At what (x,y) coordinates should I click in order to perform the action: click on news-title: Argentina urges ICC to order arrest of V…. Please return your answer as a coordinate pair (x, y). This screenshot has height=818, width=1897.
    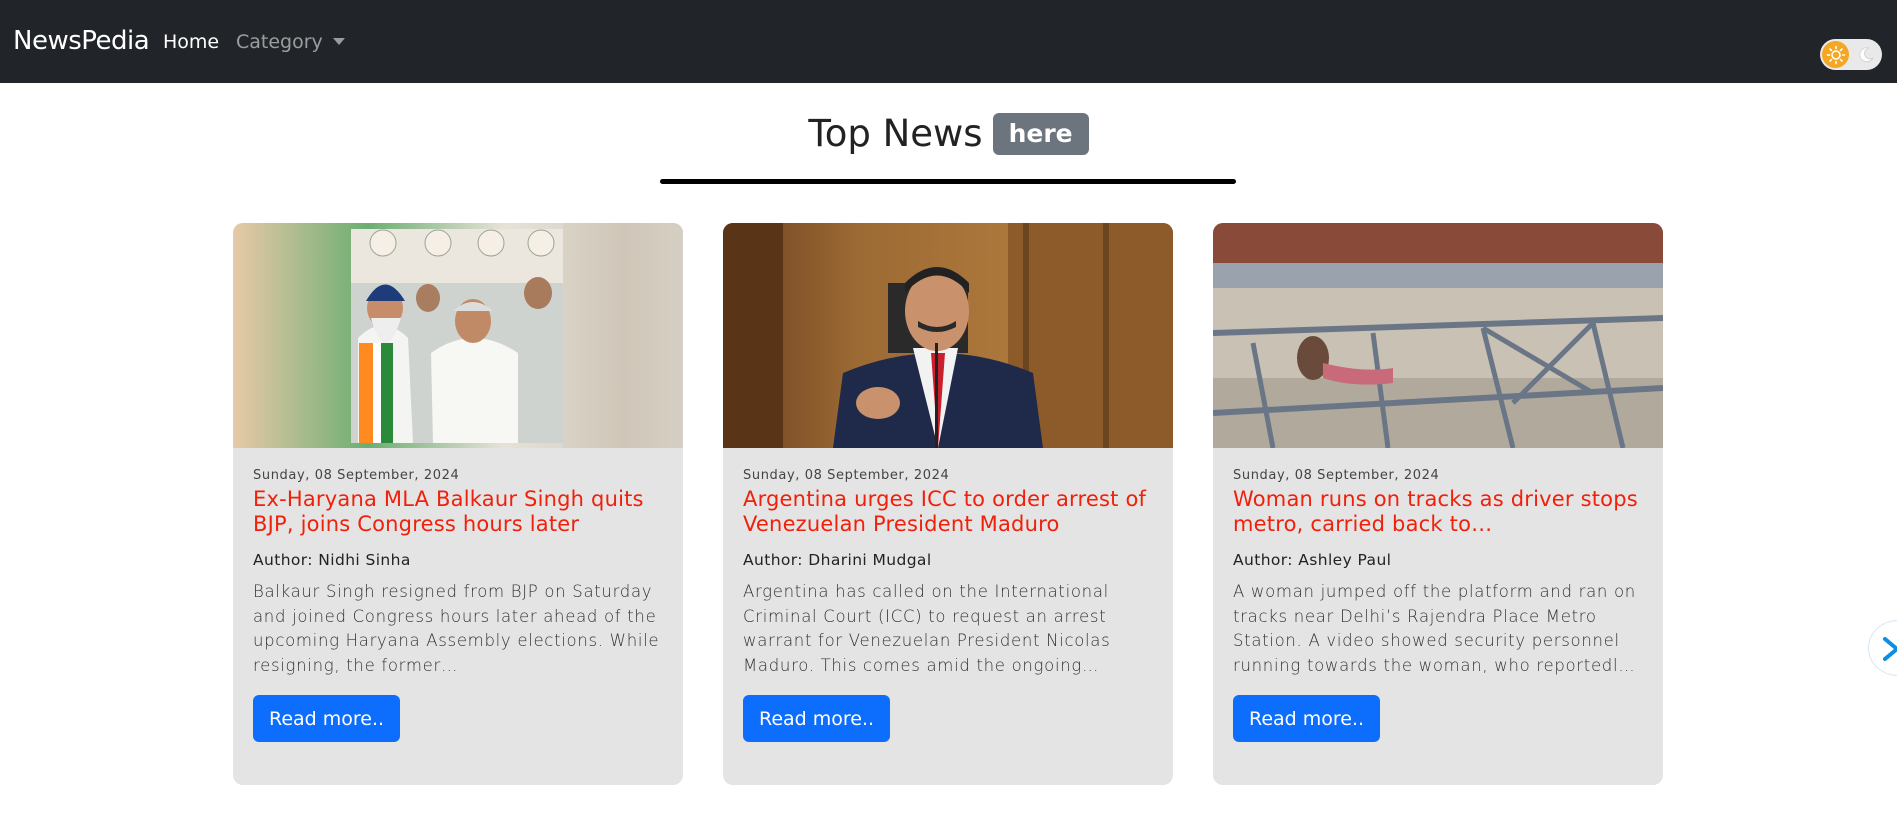
    Looking at the image, I should click on (950, 512).